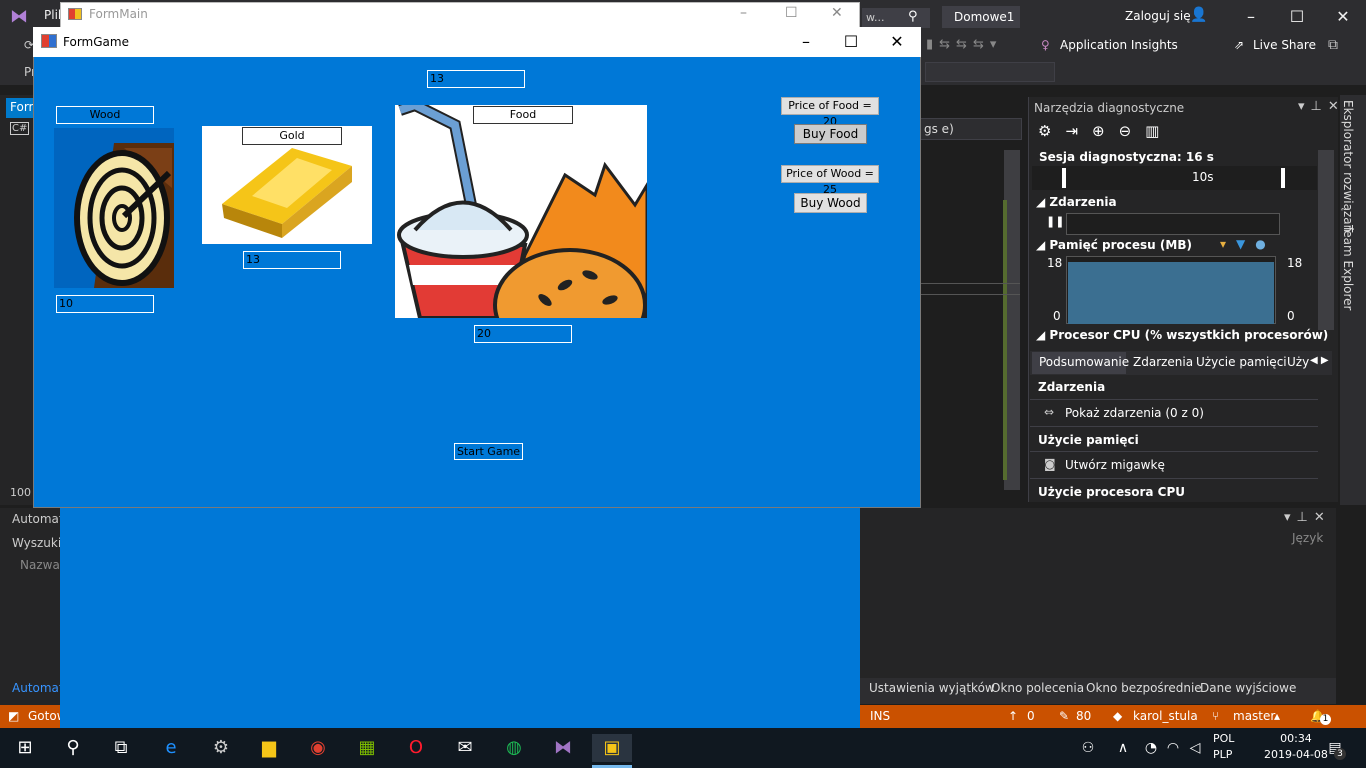 Image resolution: width=1366 pixels, height=768 pixels. I want to click on app-insights-button: Application Insights, so click(1119, 45).